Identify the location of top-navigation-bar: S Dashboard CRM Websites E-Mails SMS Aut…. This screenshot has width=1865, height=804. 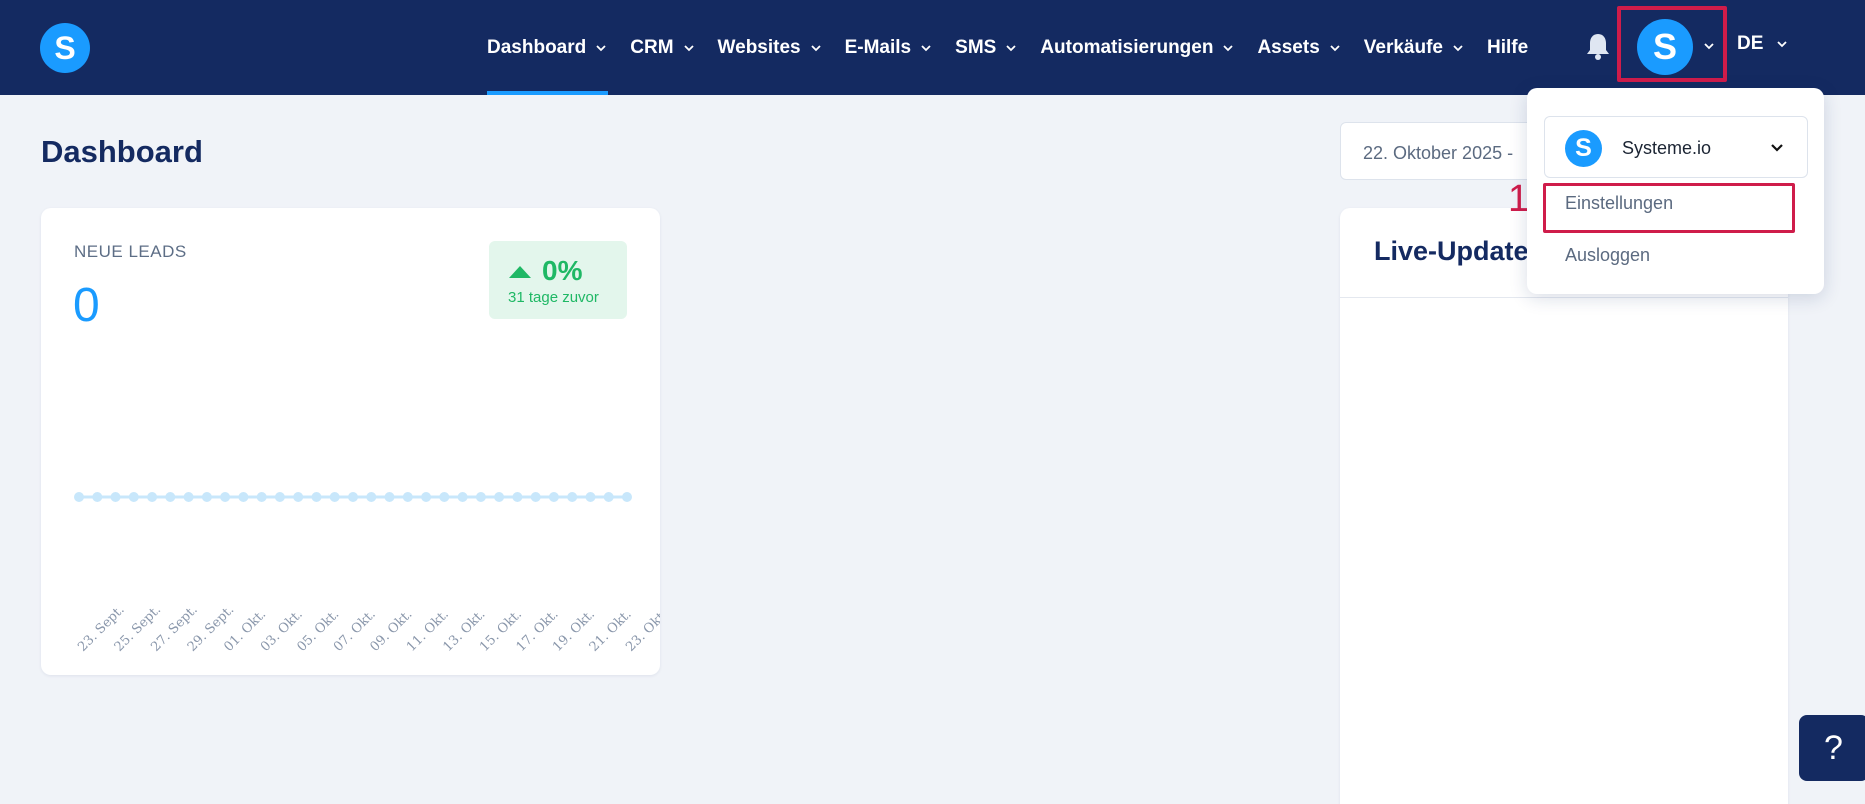
(932, 47).